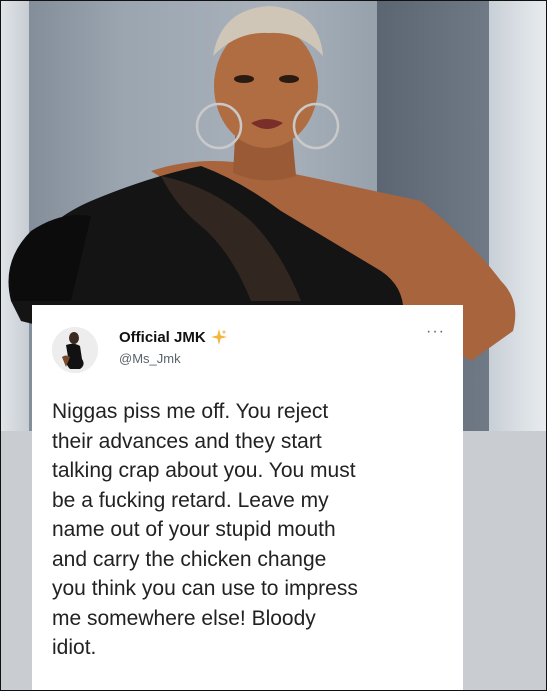 This screenshot has width=547, height=691. Describe the element at coordinates (74, 647) in the screenshot. I see `tweet-text-line: idiot.` at that location.